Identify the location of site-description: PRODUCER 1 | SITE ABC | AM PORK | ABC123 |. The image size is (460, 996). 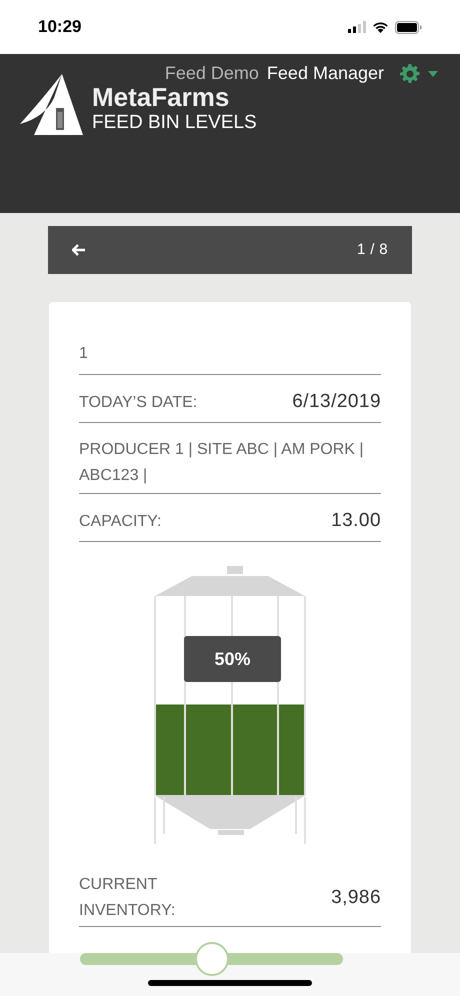
(222, 463).